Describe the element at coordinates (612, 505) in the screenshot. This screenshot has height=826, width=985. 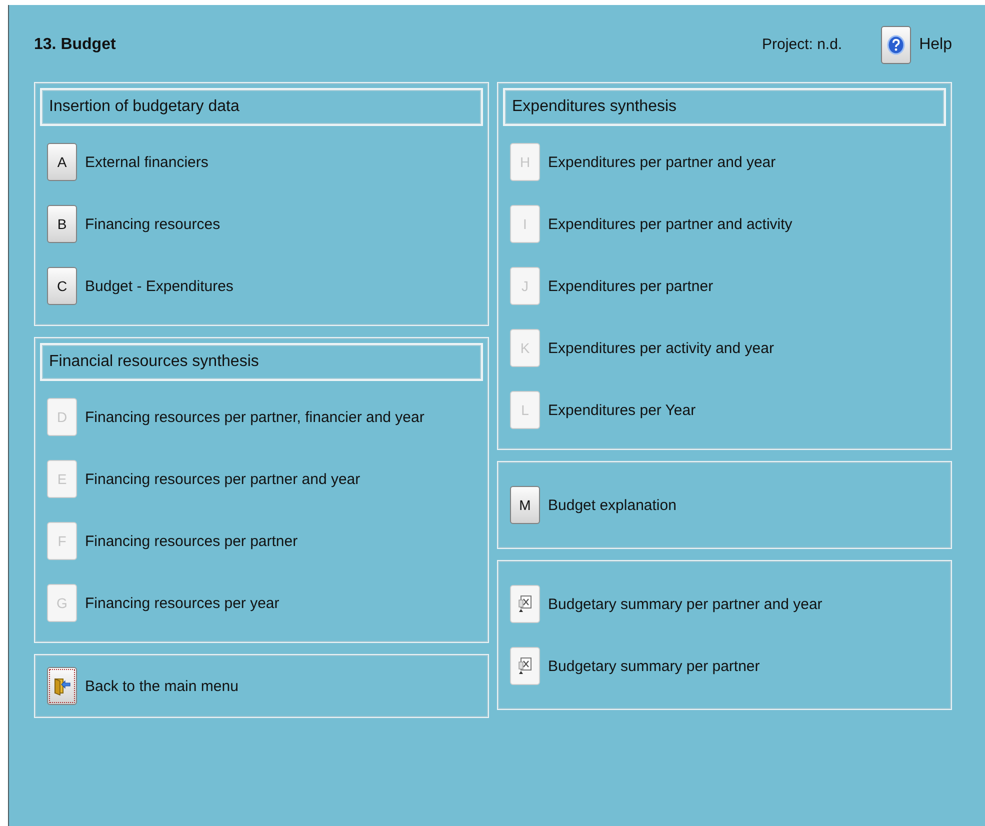
I see `item-label: Budget explanation` at that location.